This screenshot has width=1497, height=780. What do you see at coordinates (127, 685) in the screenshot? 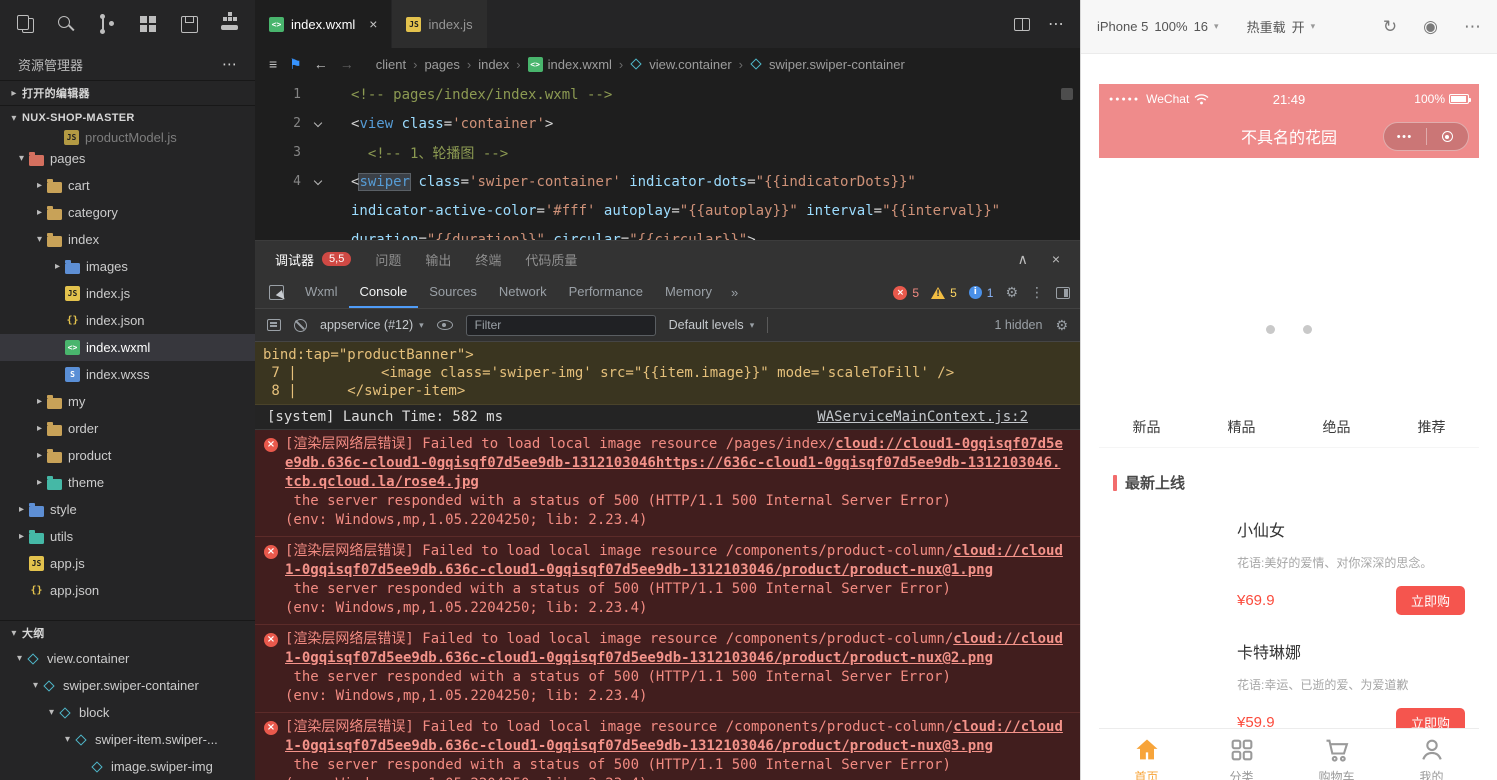
I see `outline-item-swiper.swiper-container: ▾ swiper.swiper-container` at bounding box center [127, 685].